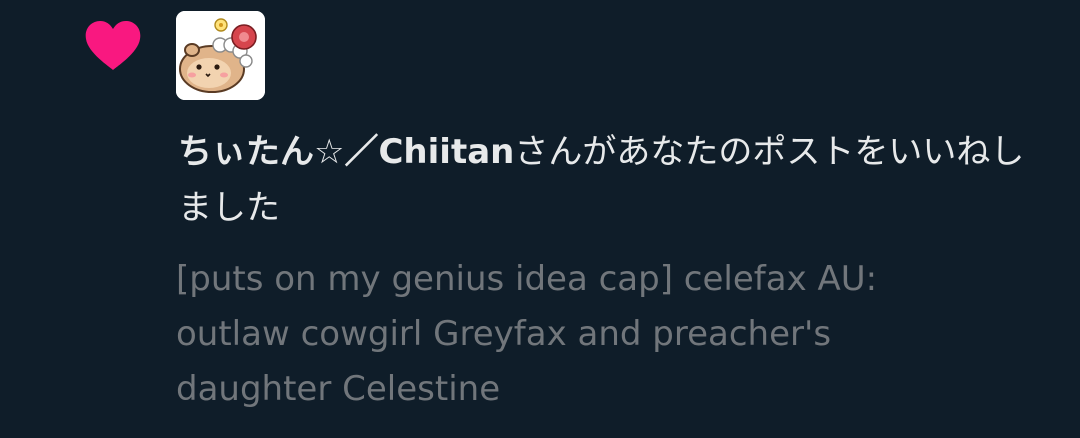  I want to click on user-name-link: ちぃたん☆／Chiitan, so click(346, 152).